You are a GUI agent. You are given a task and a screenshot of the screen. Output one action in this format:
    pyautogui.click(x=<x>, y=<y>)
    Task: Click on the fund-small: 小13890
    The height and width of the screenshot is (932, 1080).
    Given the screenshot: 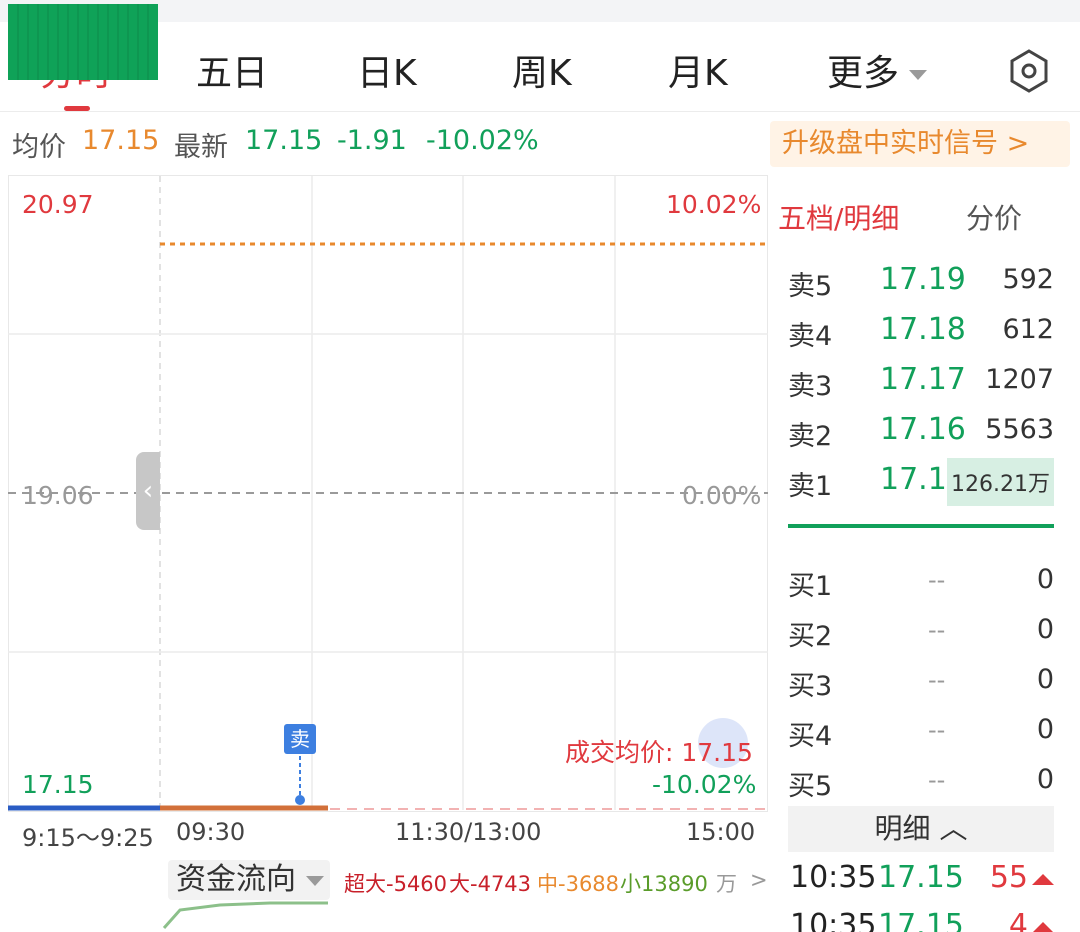 What is the action you would take?
    pyautogui.click(x=664, y=884)
    